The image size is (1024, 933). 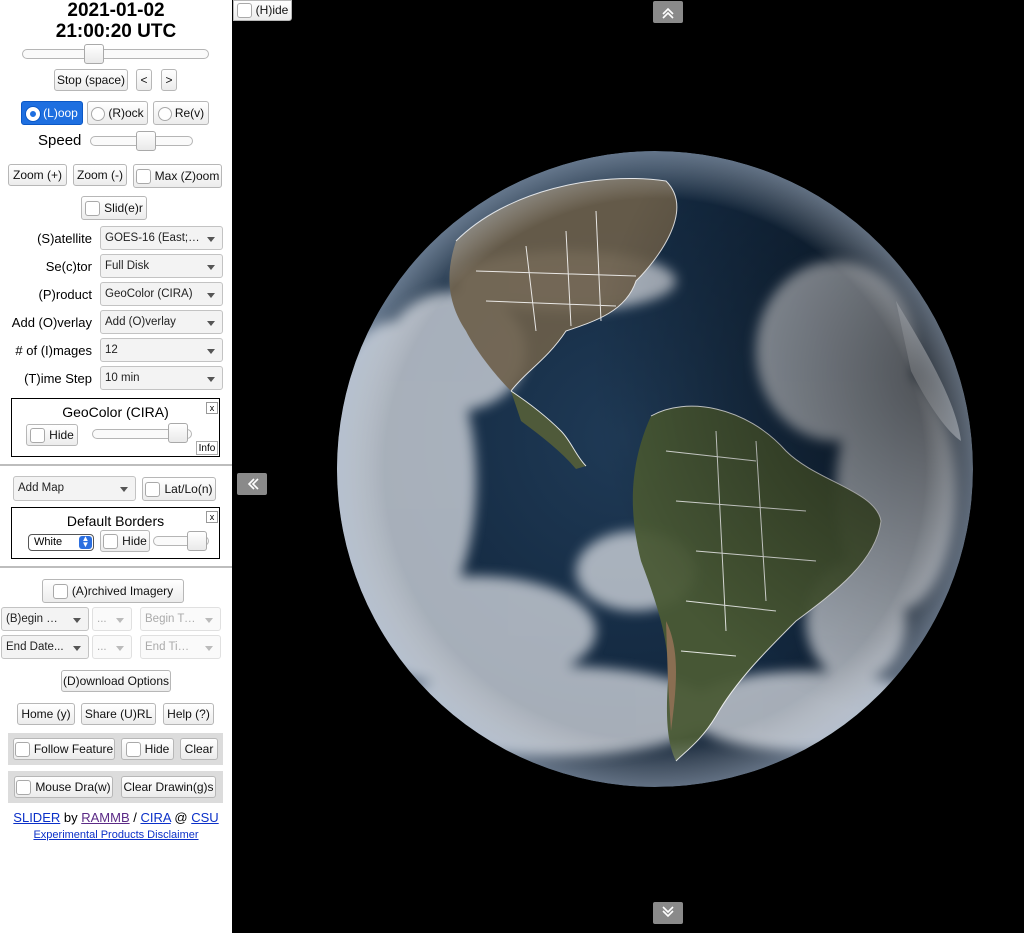 What do you see at coordinates (73, 787) in the screenshot?
I see `mouse-draw-label: Mouse Dra(w)` at bounding box center [73, 787].